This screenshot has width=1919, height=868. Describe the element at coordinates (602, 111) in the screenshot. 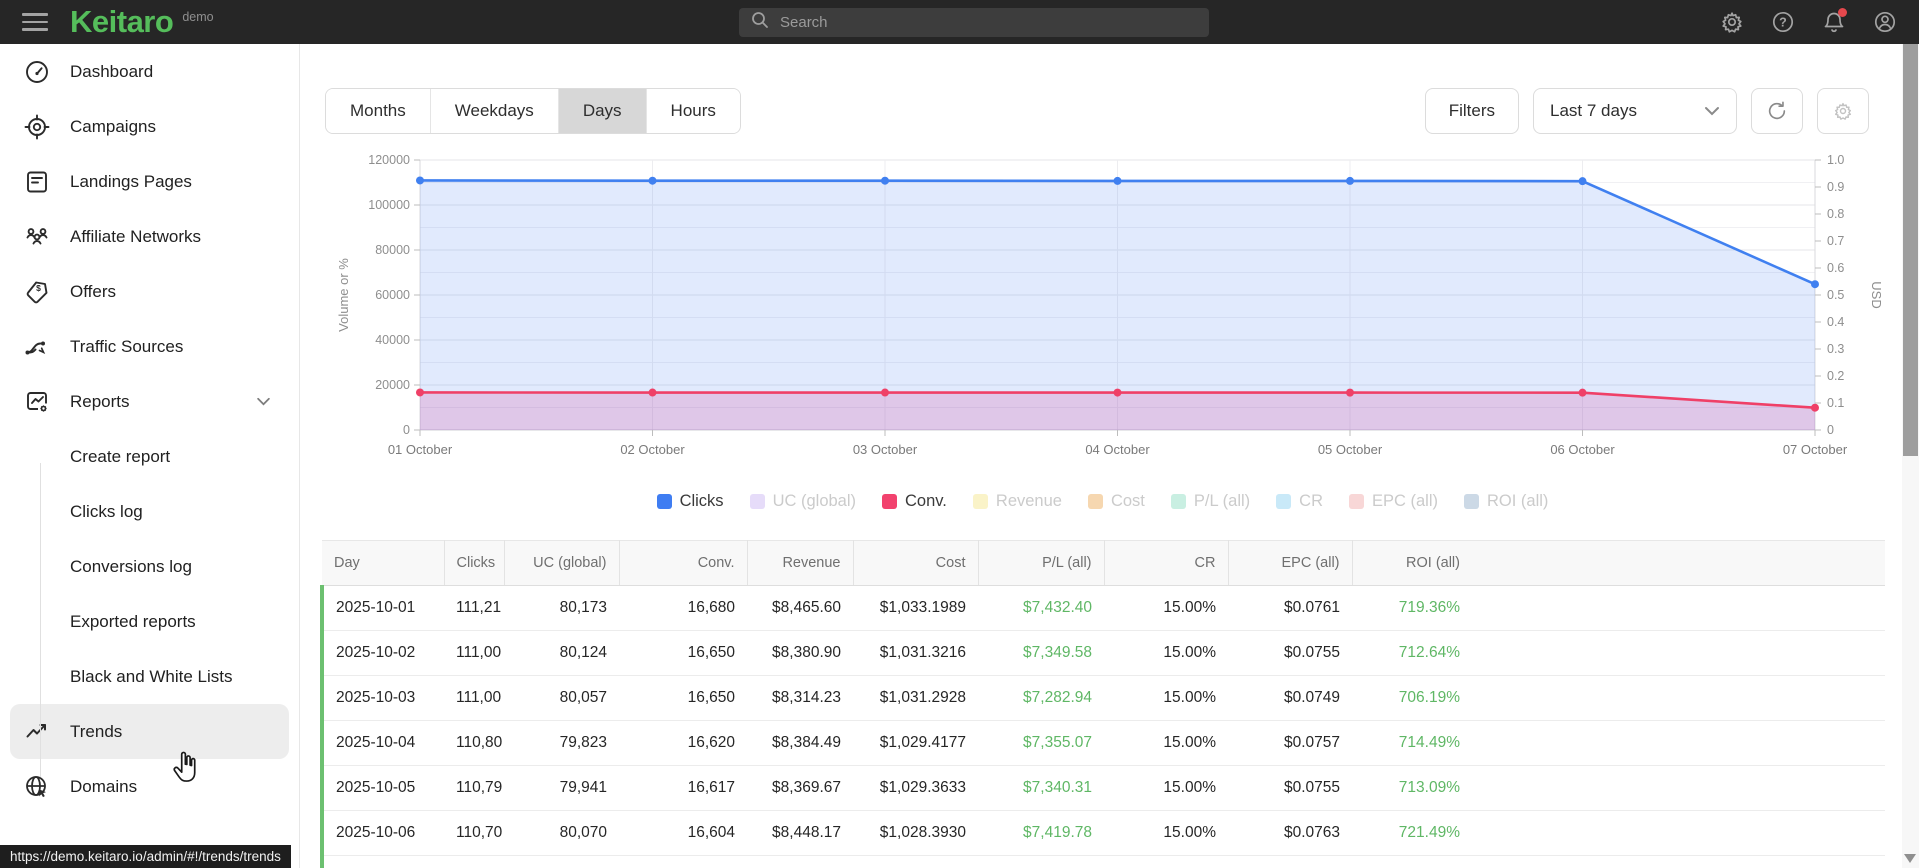

I see `tab-days: Days` at that location.